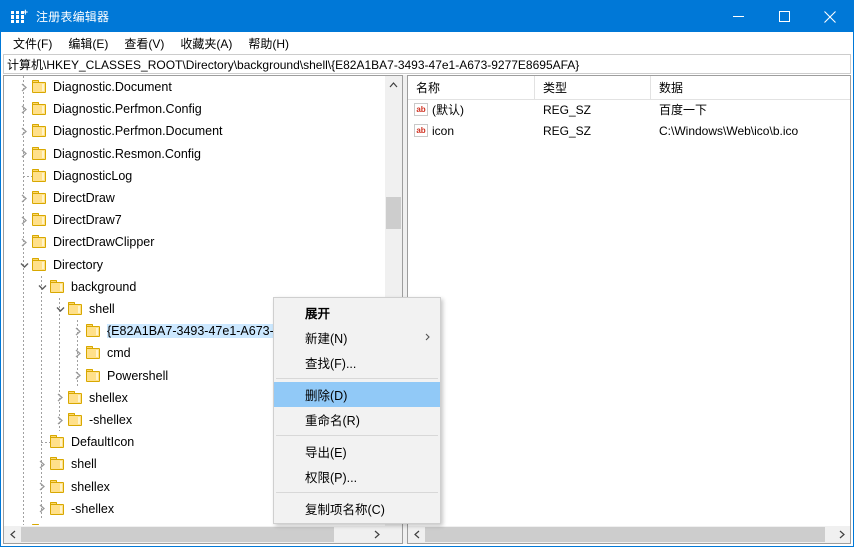  I want to click on tree-item: Diagnostic.Resmon.Config, so click(194, 154).